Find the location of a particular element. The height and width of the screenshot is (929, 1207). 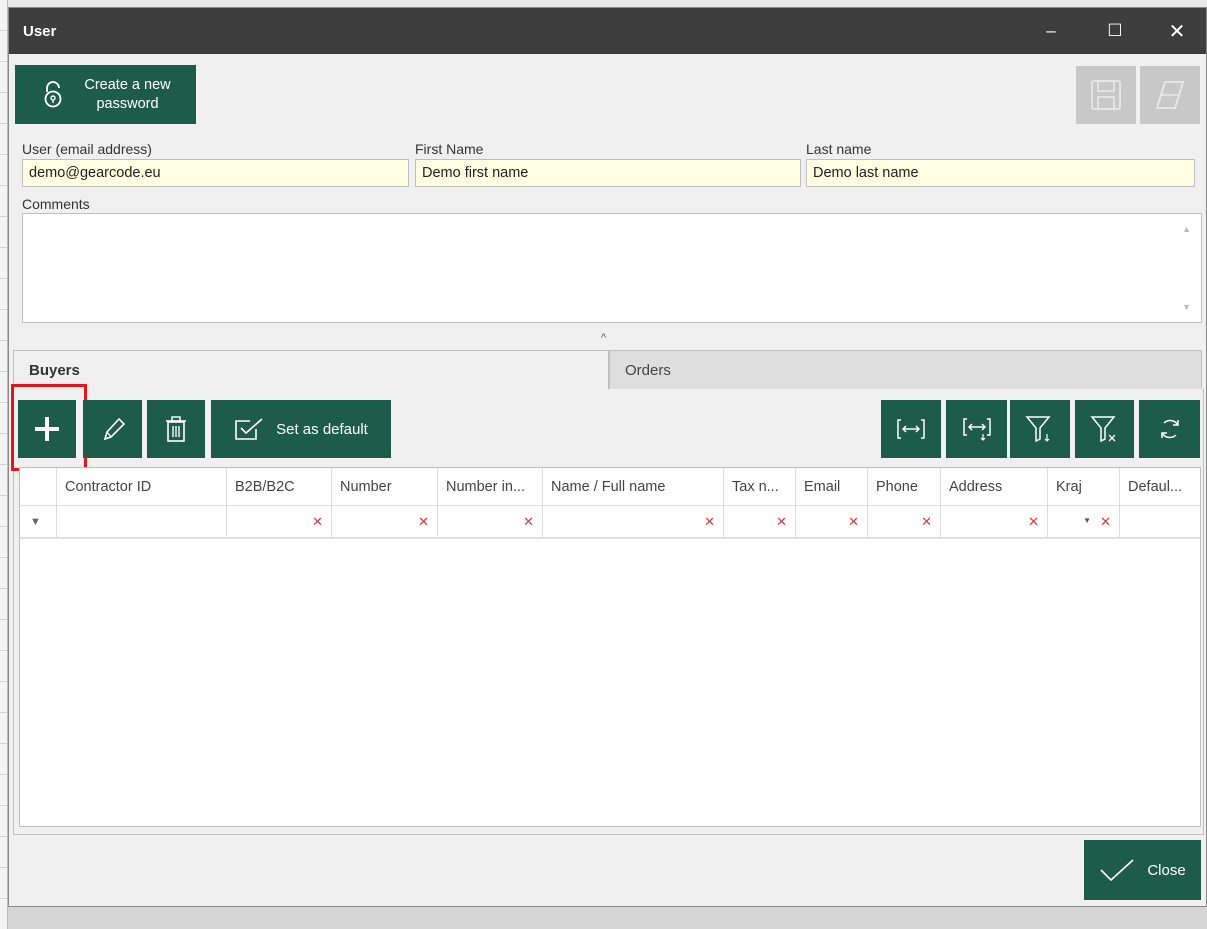

refresh-icon is located at coordinates (1169, 429).